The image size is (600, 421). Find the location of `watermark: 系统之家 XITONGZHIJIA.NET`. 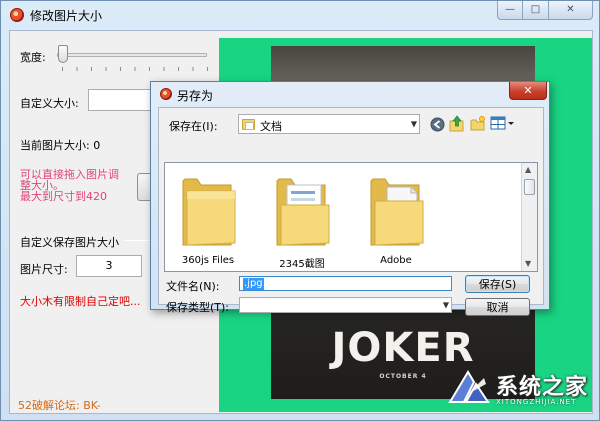

watermark: 系统之家 XITONGZHIJIA.NET is located at coordinates (518, 388).